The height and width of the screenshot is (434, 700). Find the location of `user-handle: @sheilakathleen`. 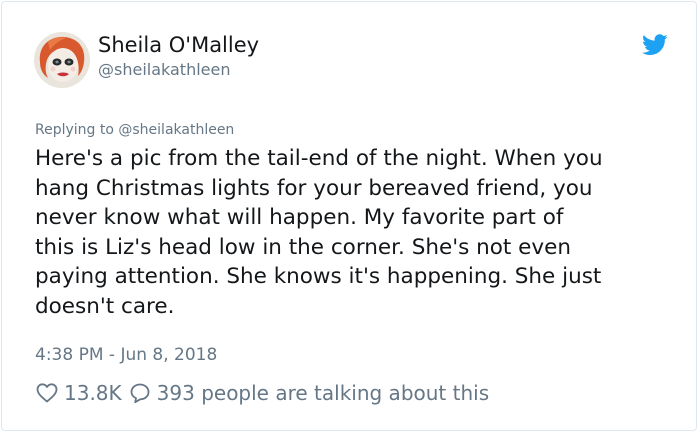

user-handle: @sheilakathleen is located at coordinates (164, 69).